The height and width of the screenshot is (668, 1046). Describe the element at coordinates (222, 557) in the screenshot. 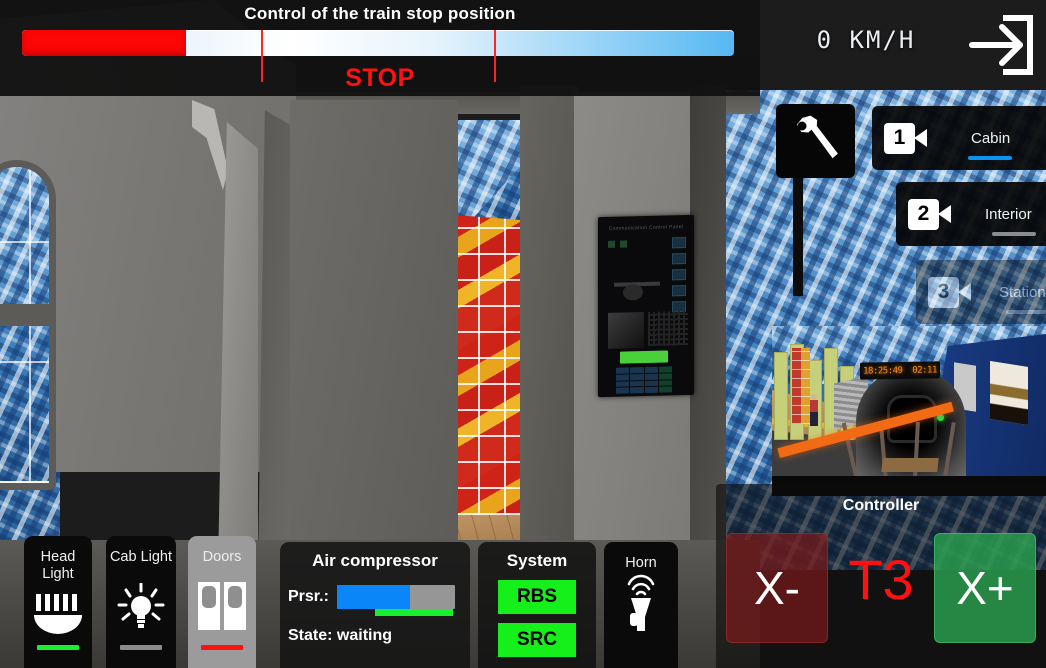

I see `doors-label: Doors` at that location.